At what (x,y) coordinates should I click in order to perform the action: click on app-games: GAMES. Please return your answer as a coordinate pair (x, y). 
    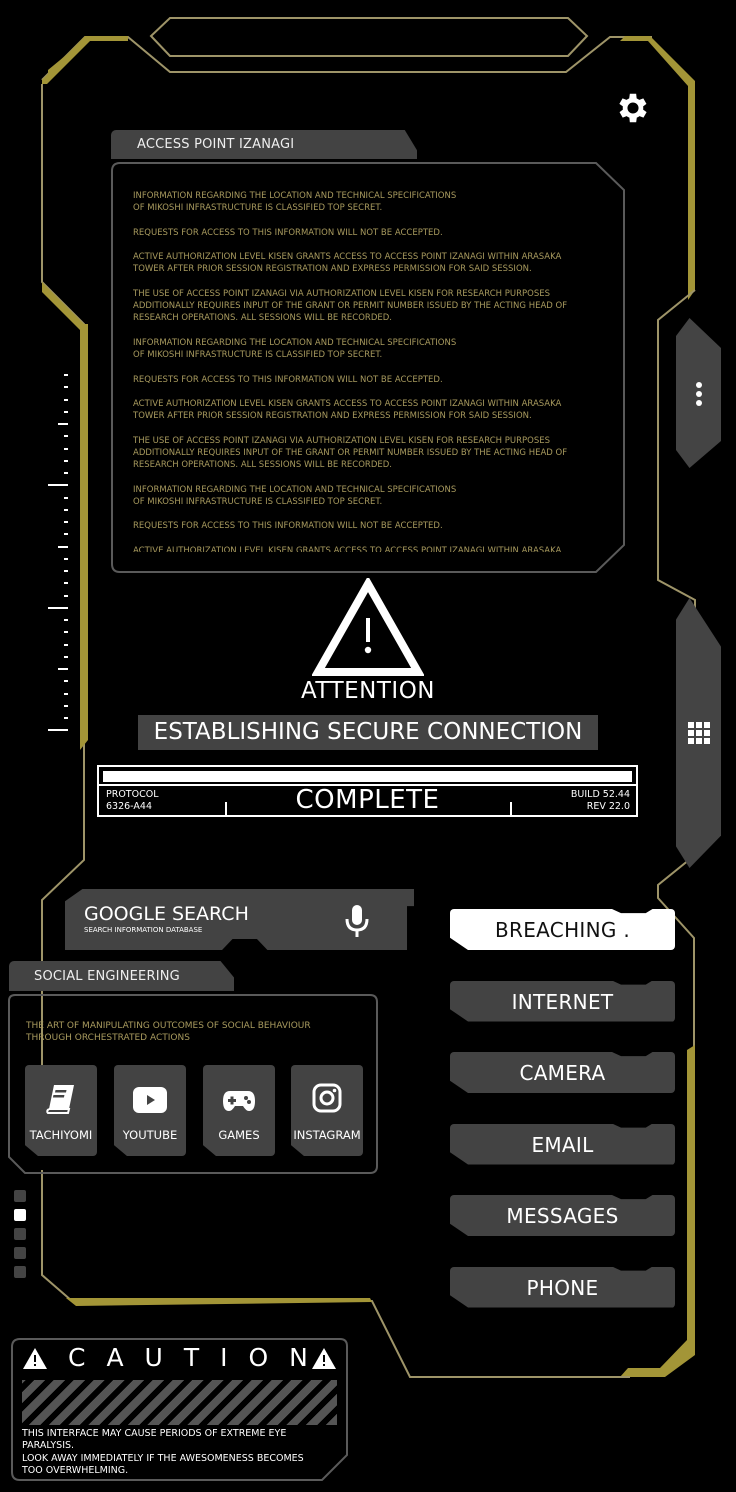
    Looking at the image, I should click on (239, 1110).